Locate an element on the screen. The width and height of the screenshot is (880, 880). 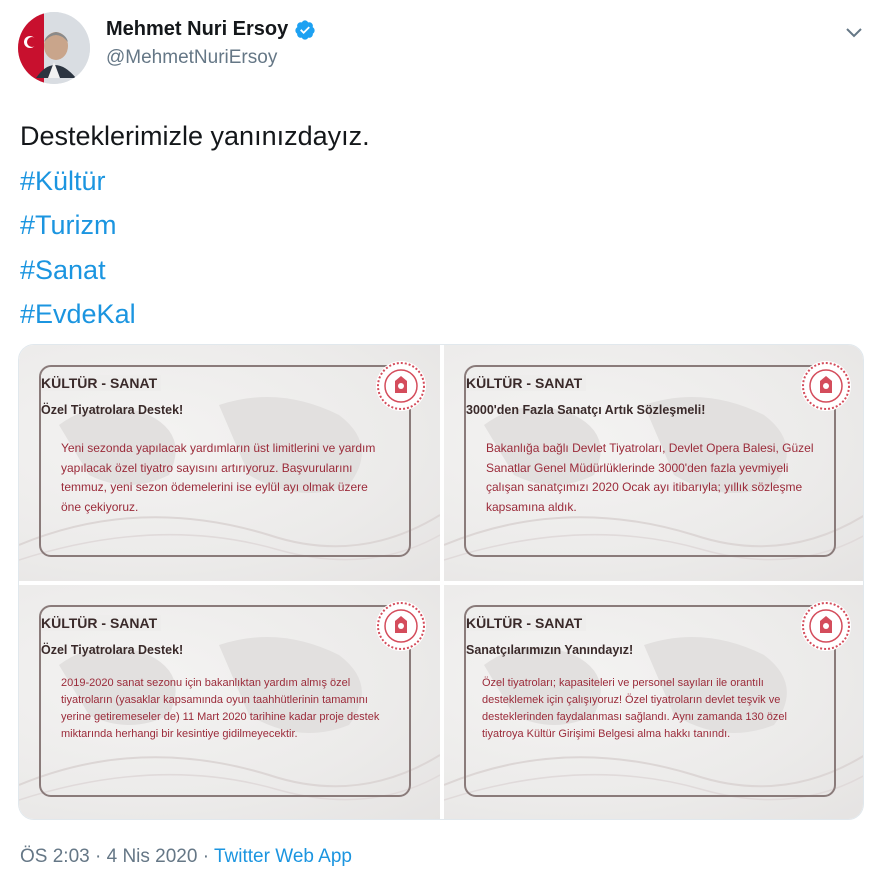
handle: @MehmetNuriErsoy is located at coordinates (211, 58).